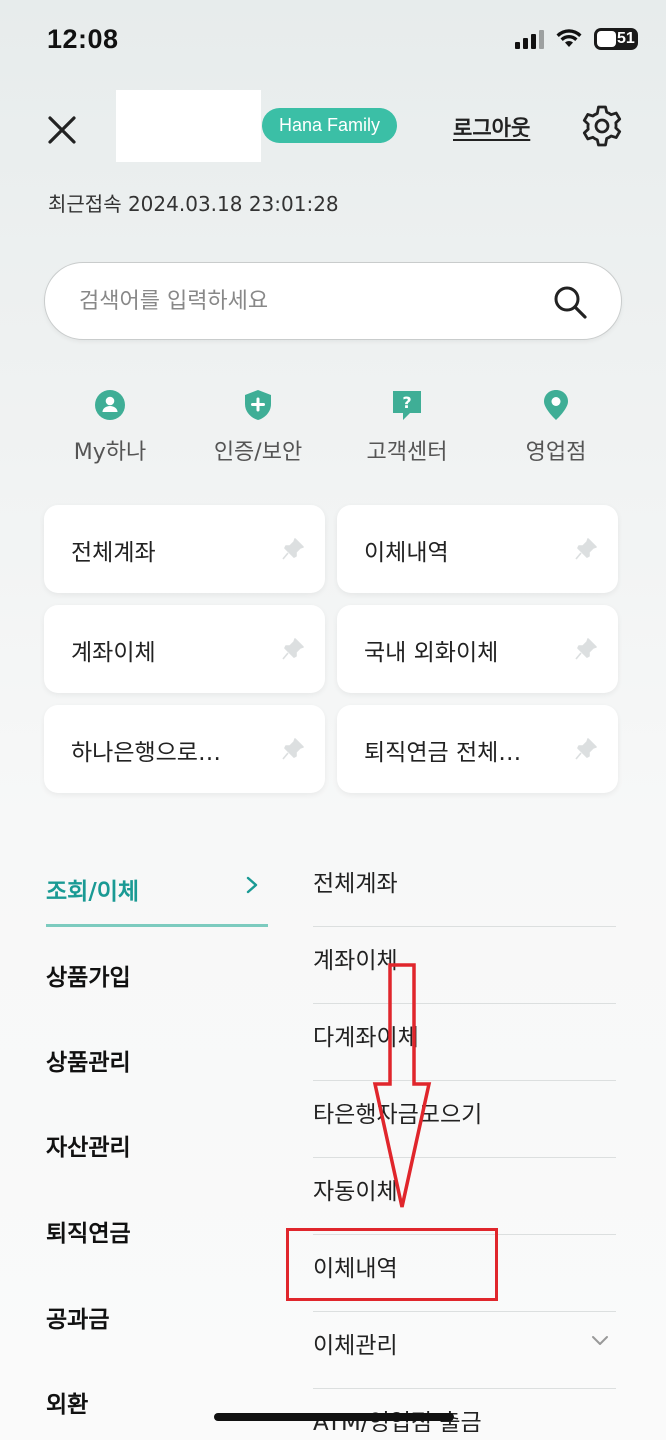 The height and width of the screenshot is (1440, 666). What do you see at coordinates (626, 38) in the screenshot?
I see `battery-level: 51` at bounding box center [626, 38].